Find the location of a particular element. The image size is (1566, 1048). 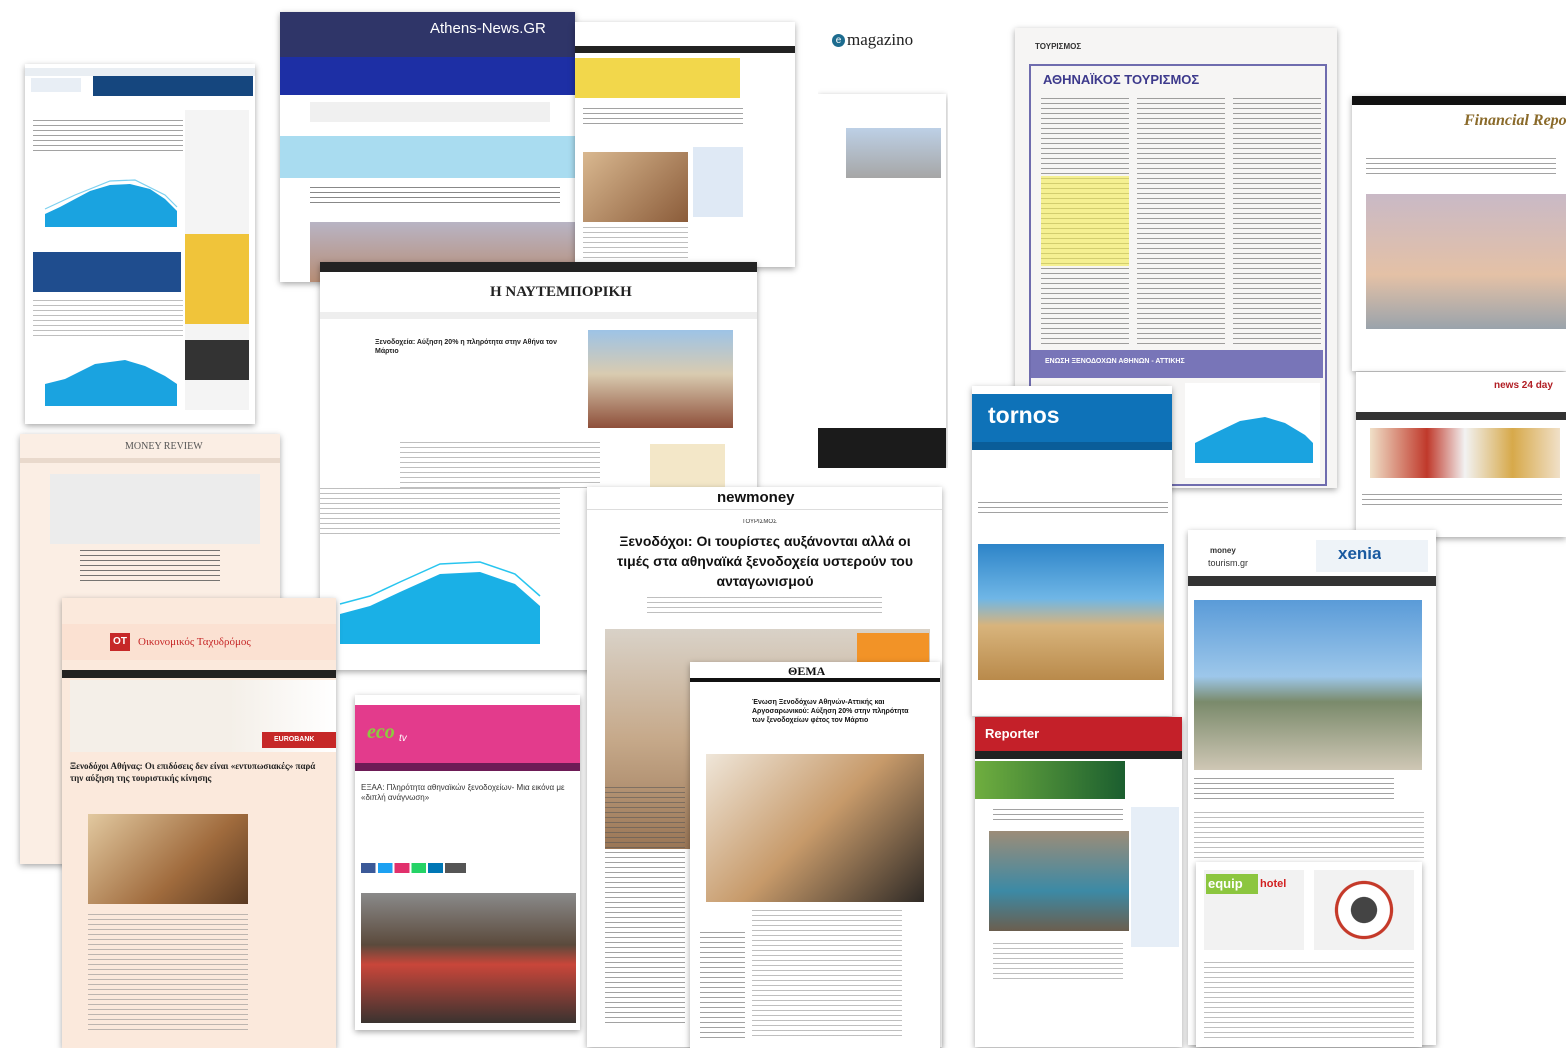

logo: eco is located at coordinates (381, 732).